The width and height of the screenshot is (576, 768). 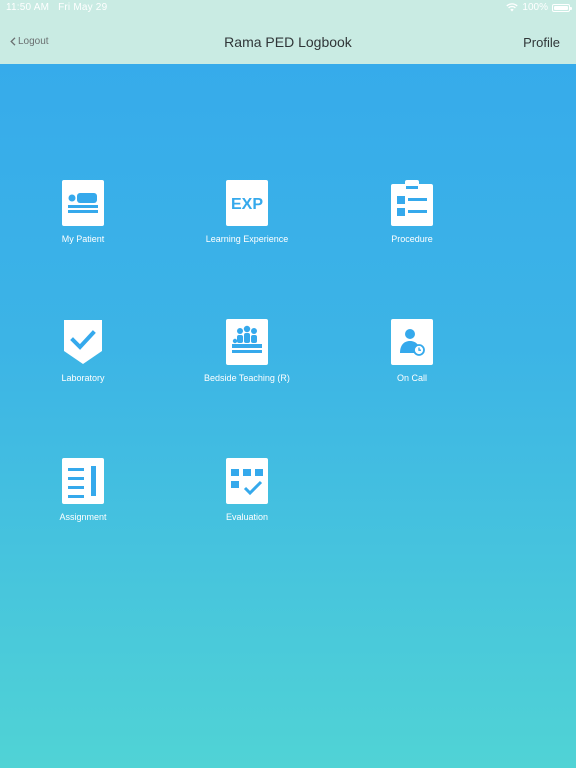 I want to click on tile-laboratory: Laboratory, so click(x=83, y=351).